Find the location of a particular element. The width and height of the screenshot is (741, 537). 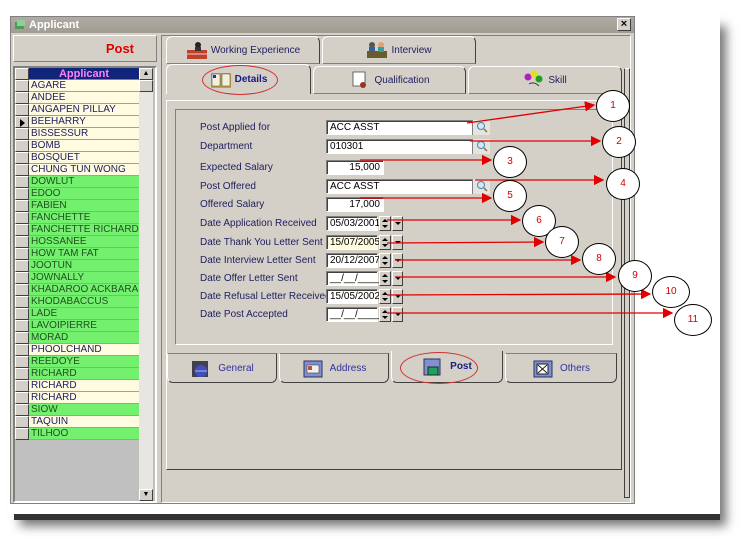

callout-7: 7 is located at coordinates (562, 242).